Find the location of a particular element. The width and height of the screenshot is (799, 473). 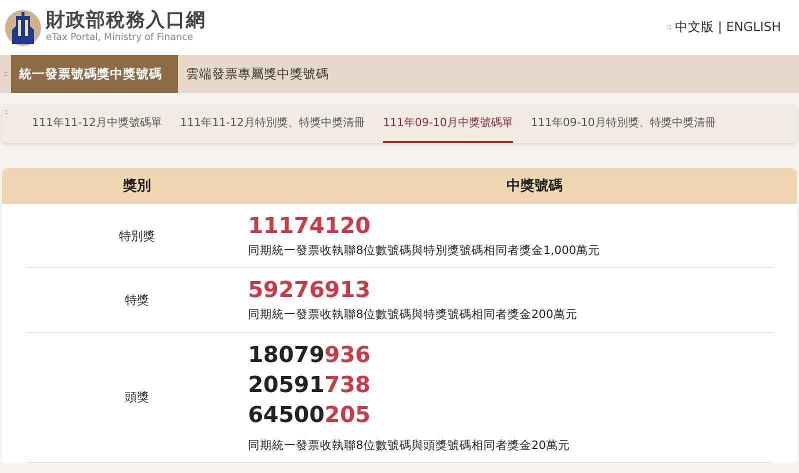

prize-note: 同期統一發票收執聯8位數號碼與特獎號碼相同者獎金200萬元 is located at coordinates (413, 315).